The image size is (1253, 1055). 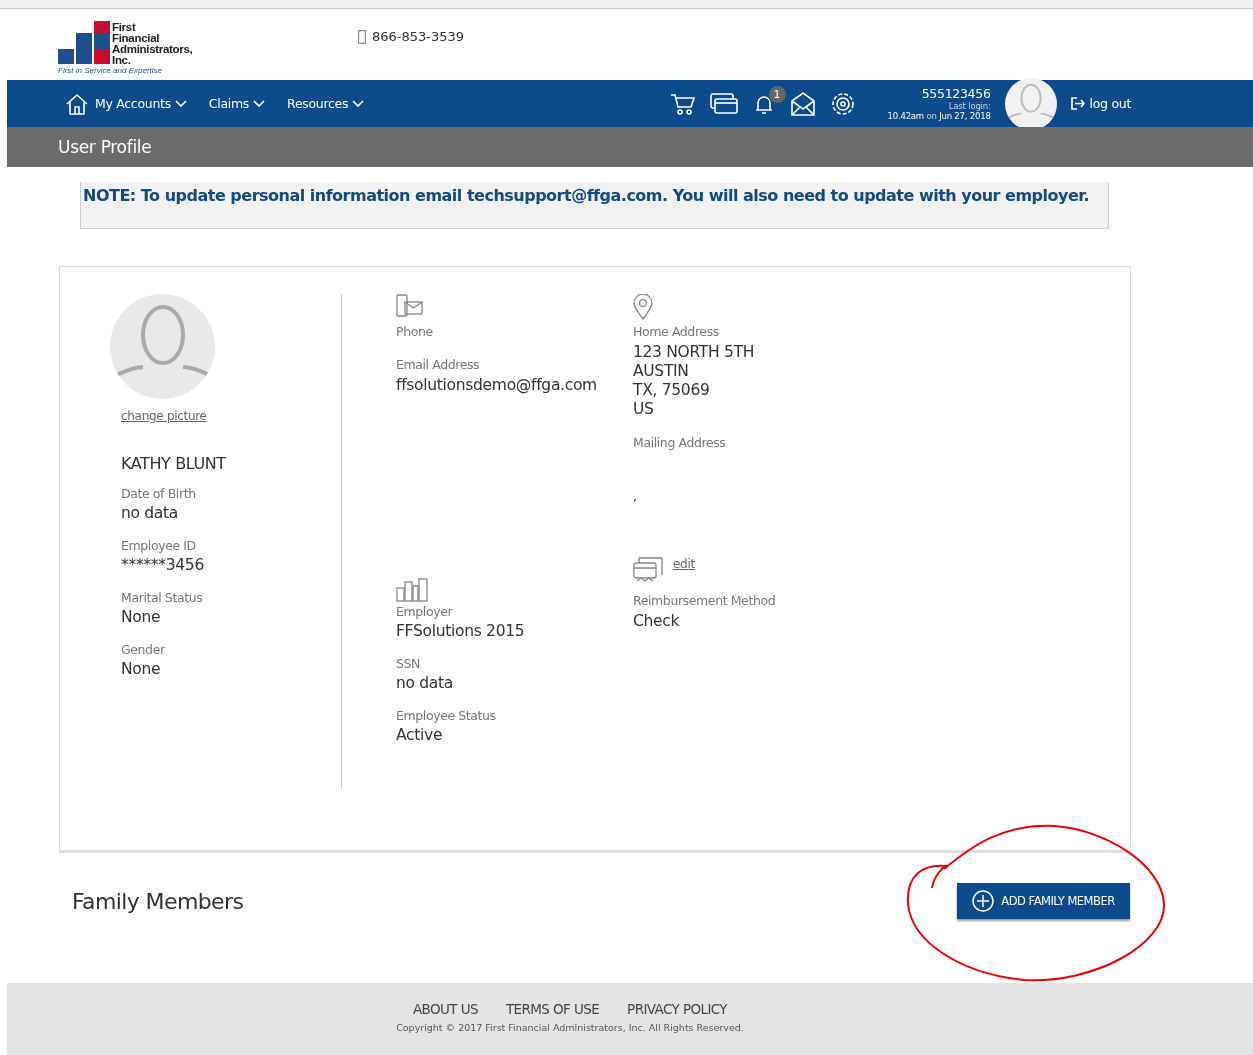 What do you see at coordinates (415, 331) in the screenshot?
I see `field-label: Phone` at bounding box center [415, 331].